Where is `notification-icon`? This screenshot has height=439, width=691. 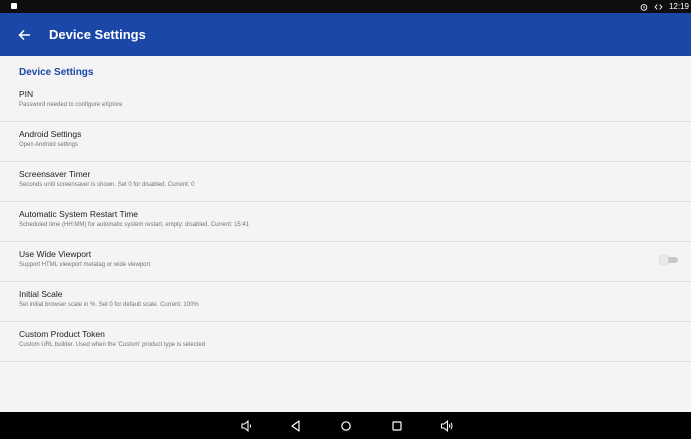 notification-icon is located at coordinates (14, 6).